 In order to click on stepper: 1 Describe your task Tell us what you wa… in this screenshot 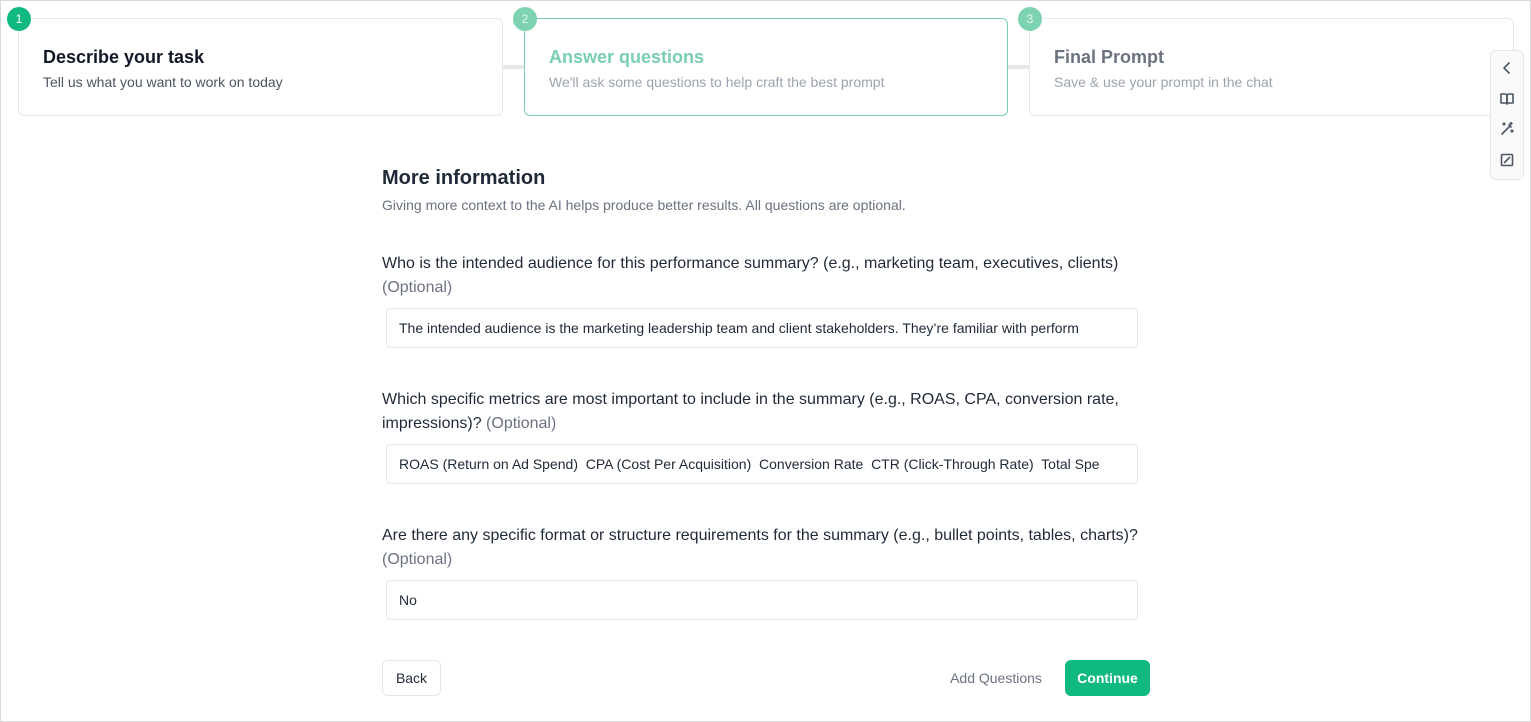, I will do `click(760, 61)`.